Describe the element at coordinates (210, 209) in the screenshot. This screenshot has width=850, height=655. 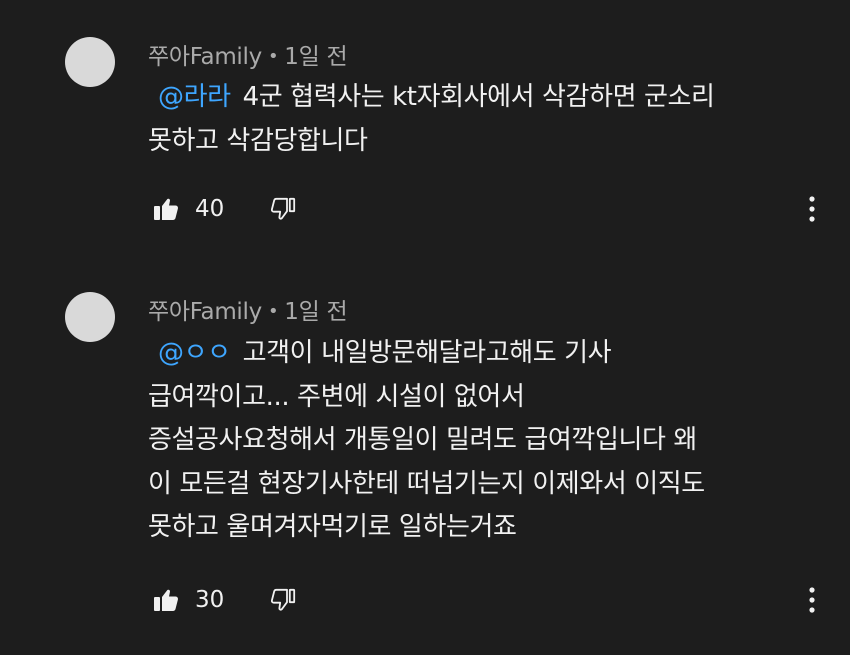
I see `like-count: 40` at that location.